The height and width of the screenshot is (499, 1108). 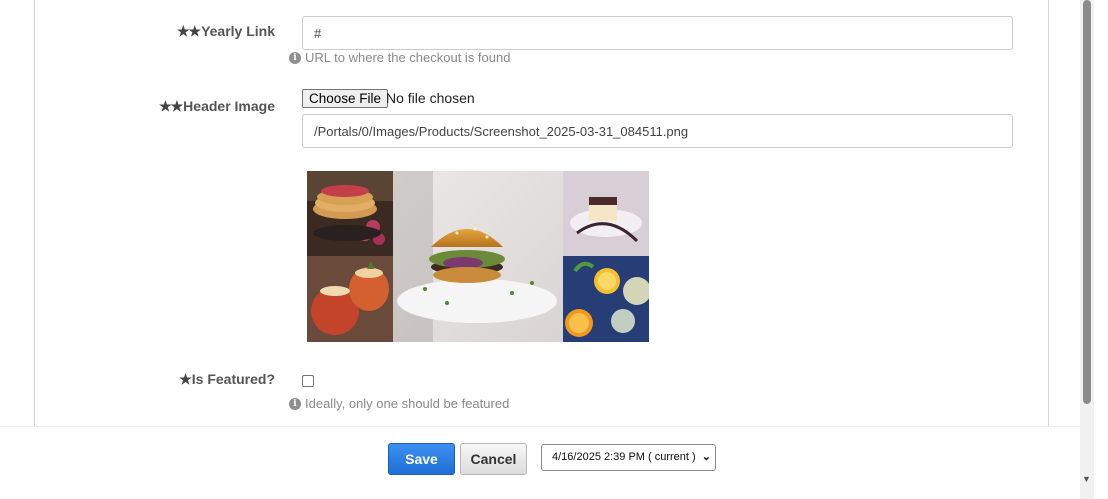 What do you see at coordinates (657, 131) in the screenshot?
I see `header-image-path-input` at bounding box center [657, 131].